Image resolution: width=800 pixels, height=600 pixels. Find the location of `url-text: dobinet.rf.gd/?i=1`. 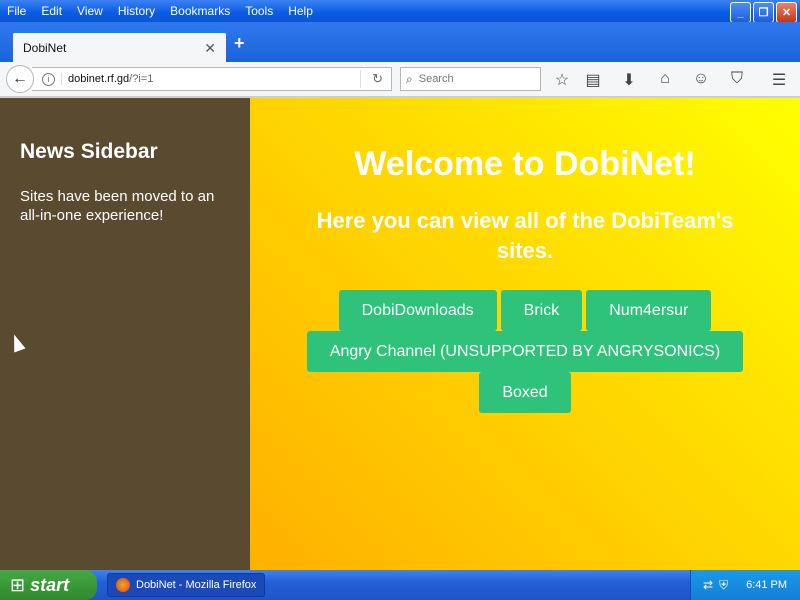

url-text: dobinet.rf.gd/?i=1 is located at coordinates (107, 79).